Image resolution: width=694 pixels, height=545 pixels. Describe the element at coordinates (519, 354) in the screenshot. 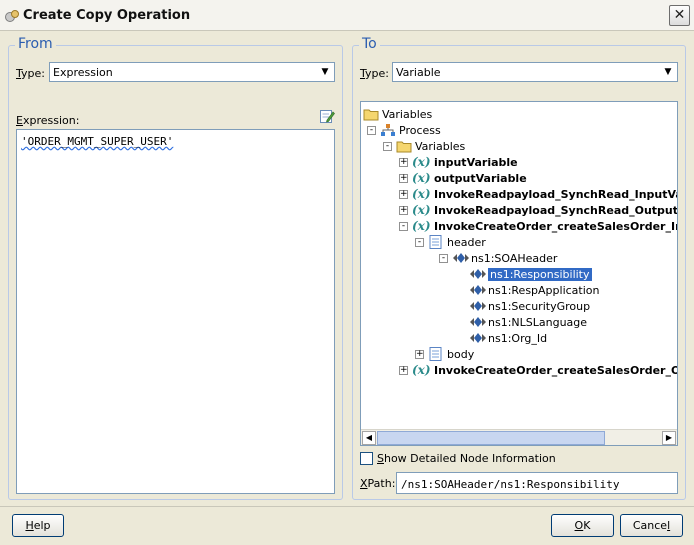

I see `tree-node: + body` at that location.